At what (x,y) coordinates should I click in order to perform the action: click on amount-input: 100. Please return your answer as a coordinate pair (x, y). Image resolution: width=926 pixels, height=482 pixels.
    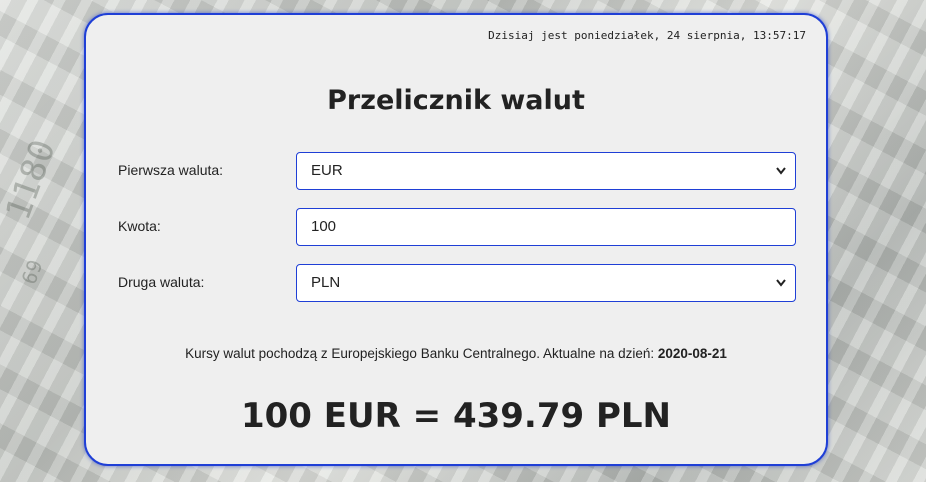
    Looking at the image, I should click on (546, 227).